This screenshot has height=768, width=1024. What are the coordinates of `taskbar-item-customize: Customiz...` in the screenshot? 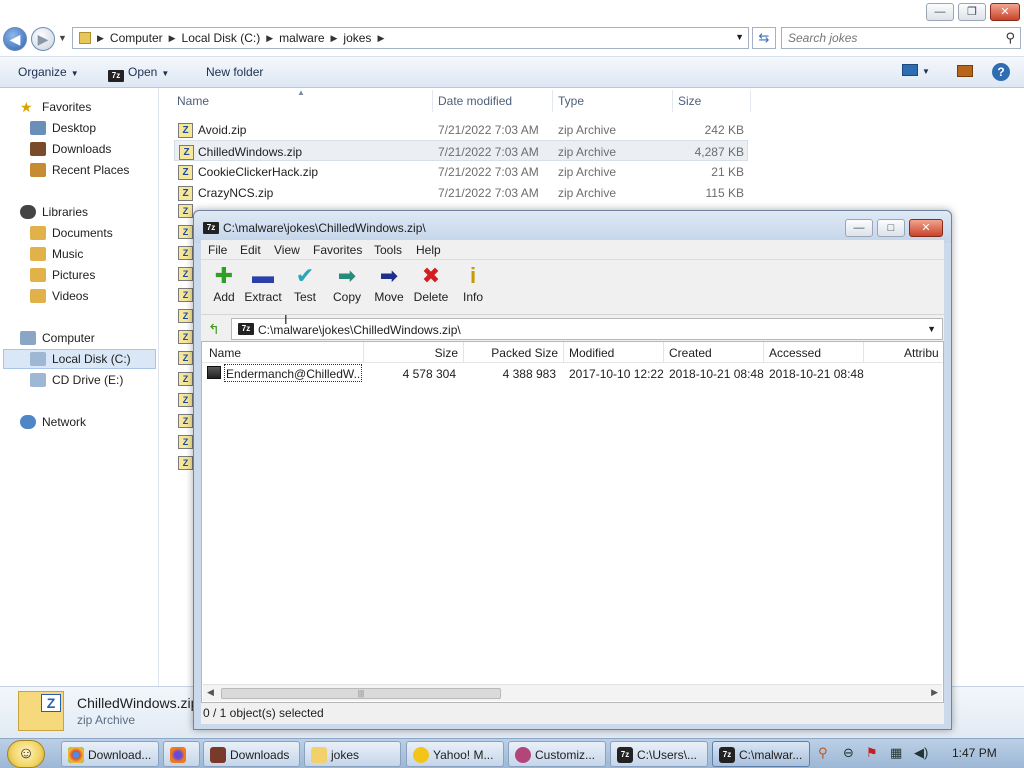 It's located at (557, 754).